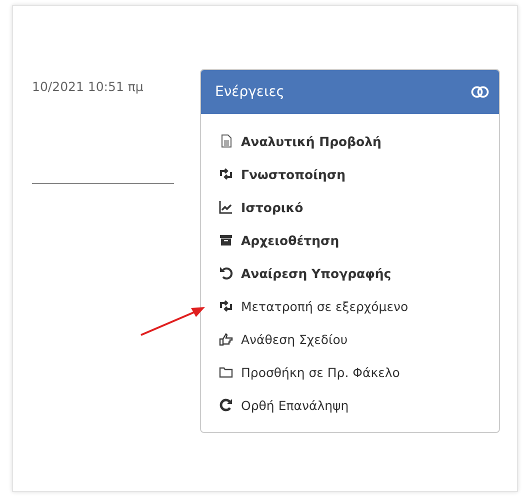  What do you see at coordinates (359, 207) in the screenshot?
I see `menu-item: Ιστορικό` at bounding box center [359, 207].